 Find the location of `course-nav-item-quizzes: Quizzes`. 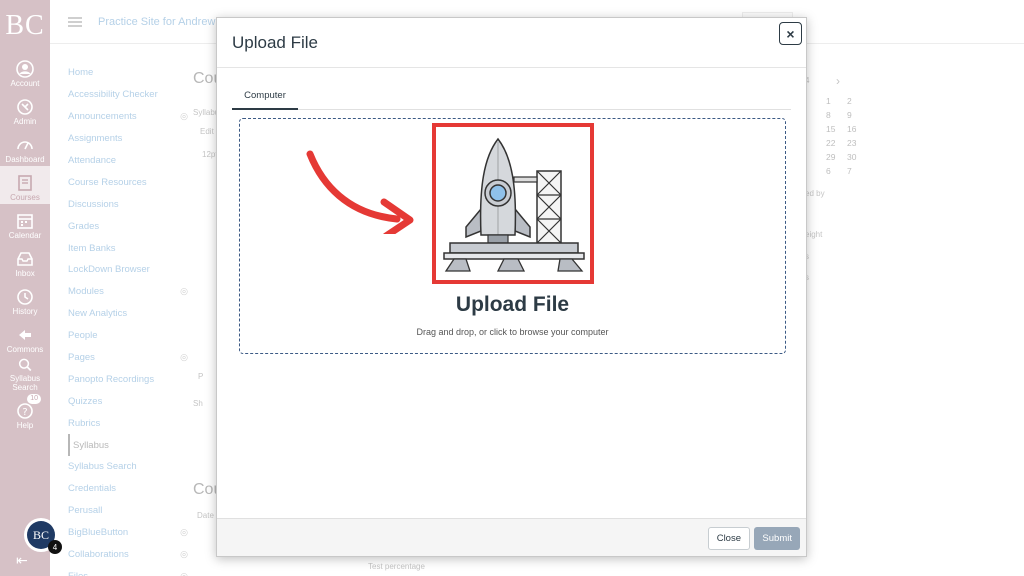

course-nav-item-quizzes: Quizzes is located at coordinates (128, 401).